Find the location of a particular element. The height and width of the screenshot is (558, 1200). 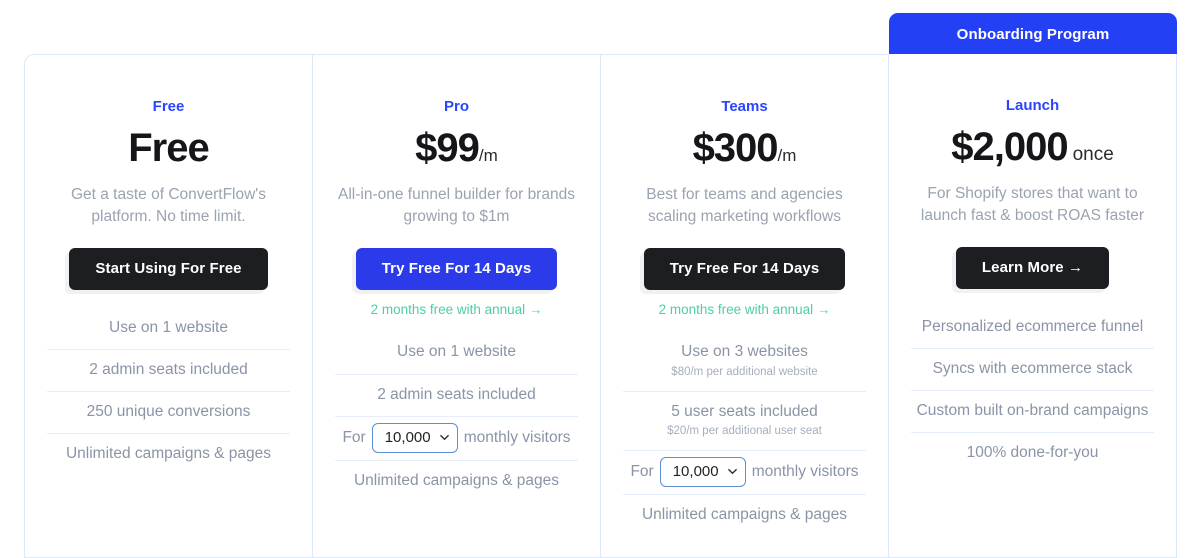

onboarding-program-banner-label: Onboarding Program is located at coordinates (1033, 34).